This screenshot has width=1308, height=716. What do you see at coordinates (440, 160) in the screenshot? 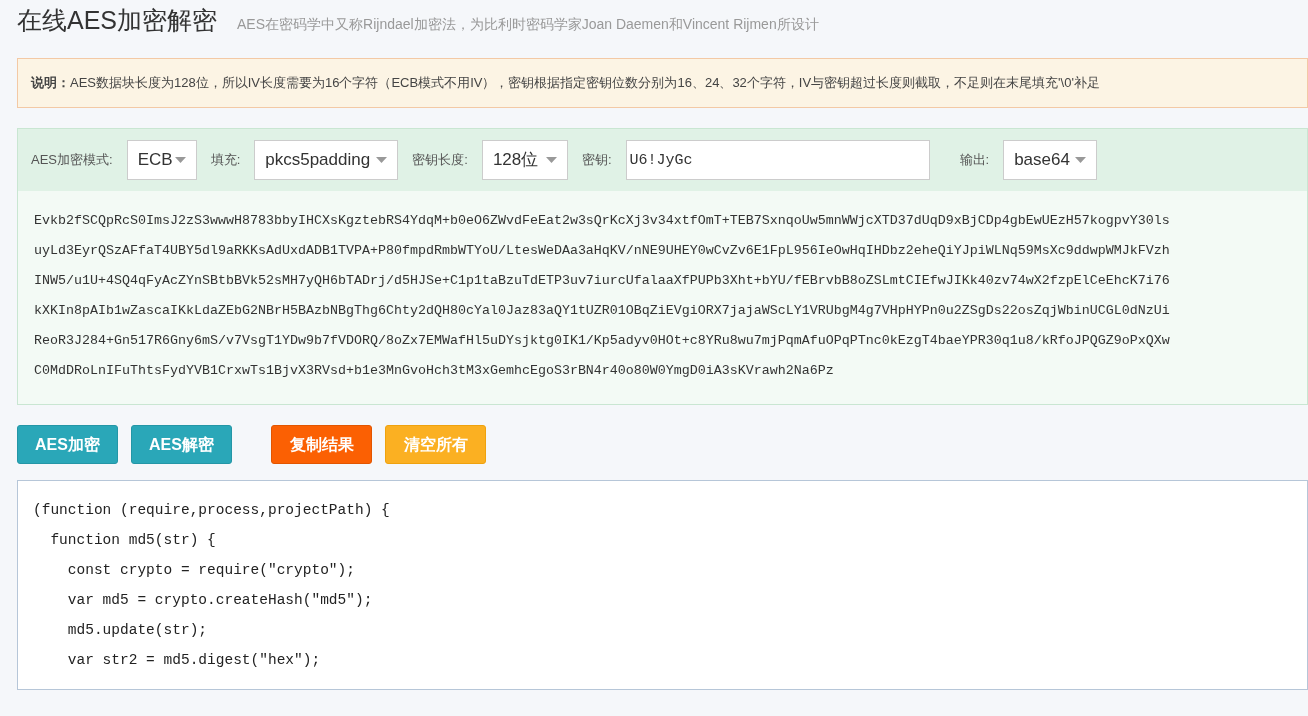
I see `field-label: 密钥长度:` at bounding box center [440, 160].